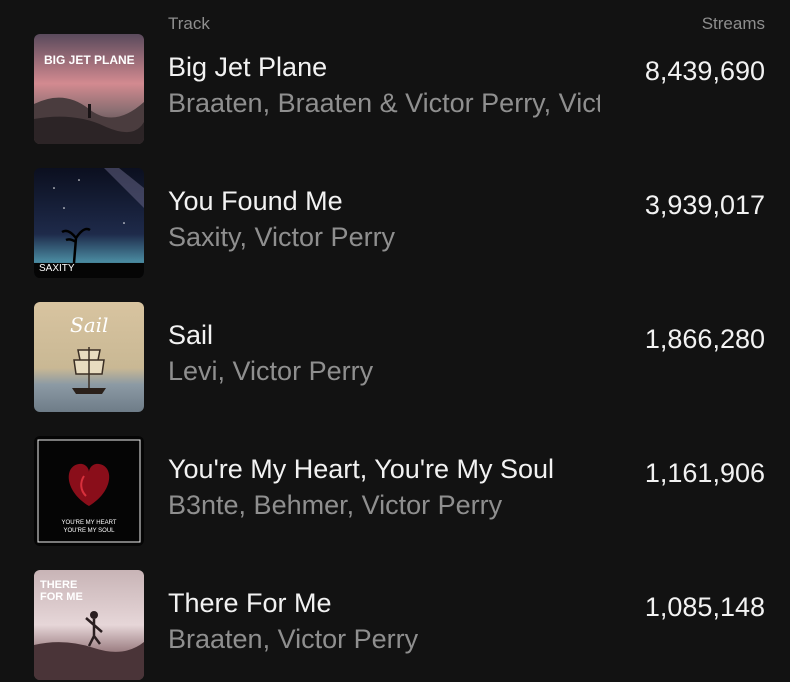 This screenshot has height=682, width=790. I want to click on album-art: THERE FOR ME, so click(89, 625).